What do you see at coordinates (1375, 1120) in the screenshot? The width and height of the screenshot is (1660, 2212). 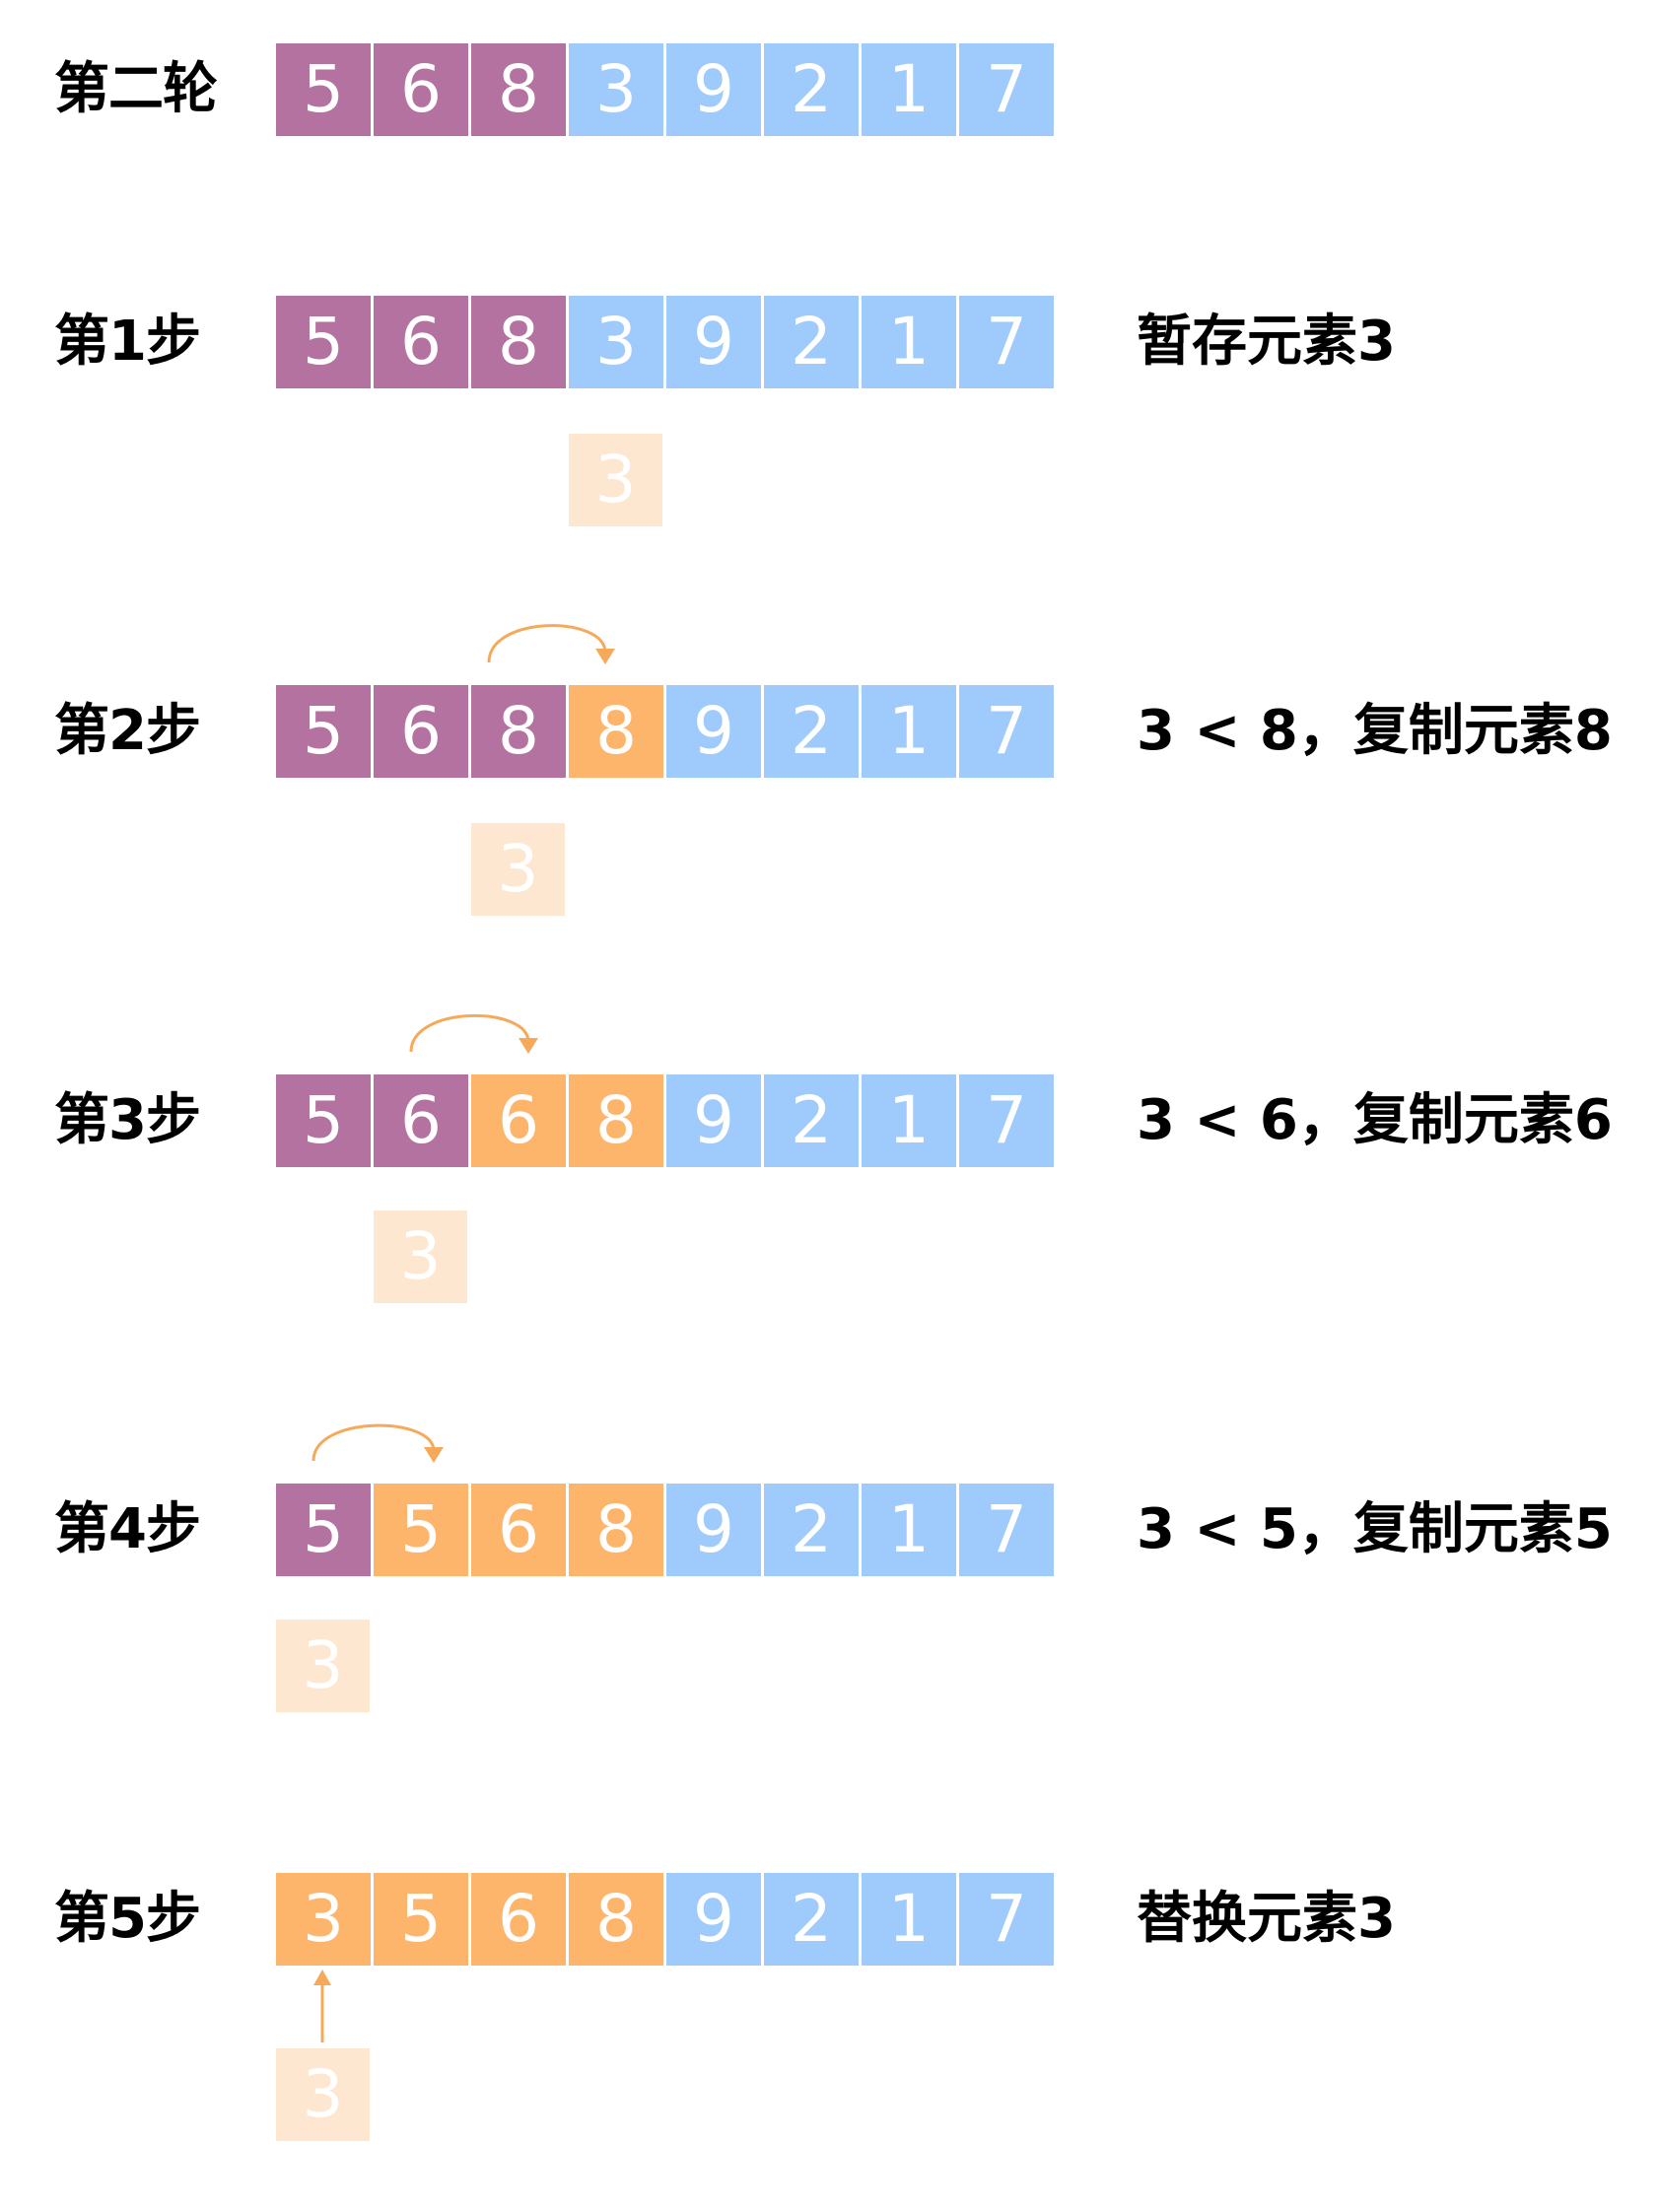 I see `step-description: 3 < 6，复制元素6` at bounding box center [1375, 1120].